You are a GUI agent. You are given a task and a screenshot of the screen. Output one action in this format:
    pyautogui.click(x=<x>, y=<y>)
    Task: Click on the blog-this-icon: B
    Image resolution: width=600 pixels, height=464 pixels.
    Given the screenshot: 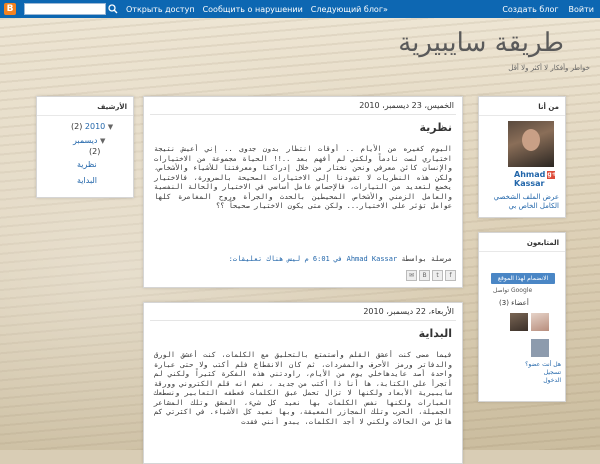 What is the action you would take?
    pyautogui.click(x=424, y=275)
    